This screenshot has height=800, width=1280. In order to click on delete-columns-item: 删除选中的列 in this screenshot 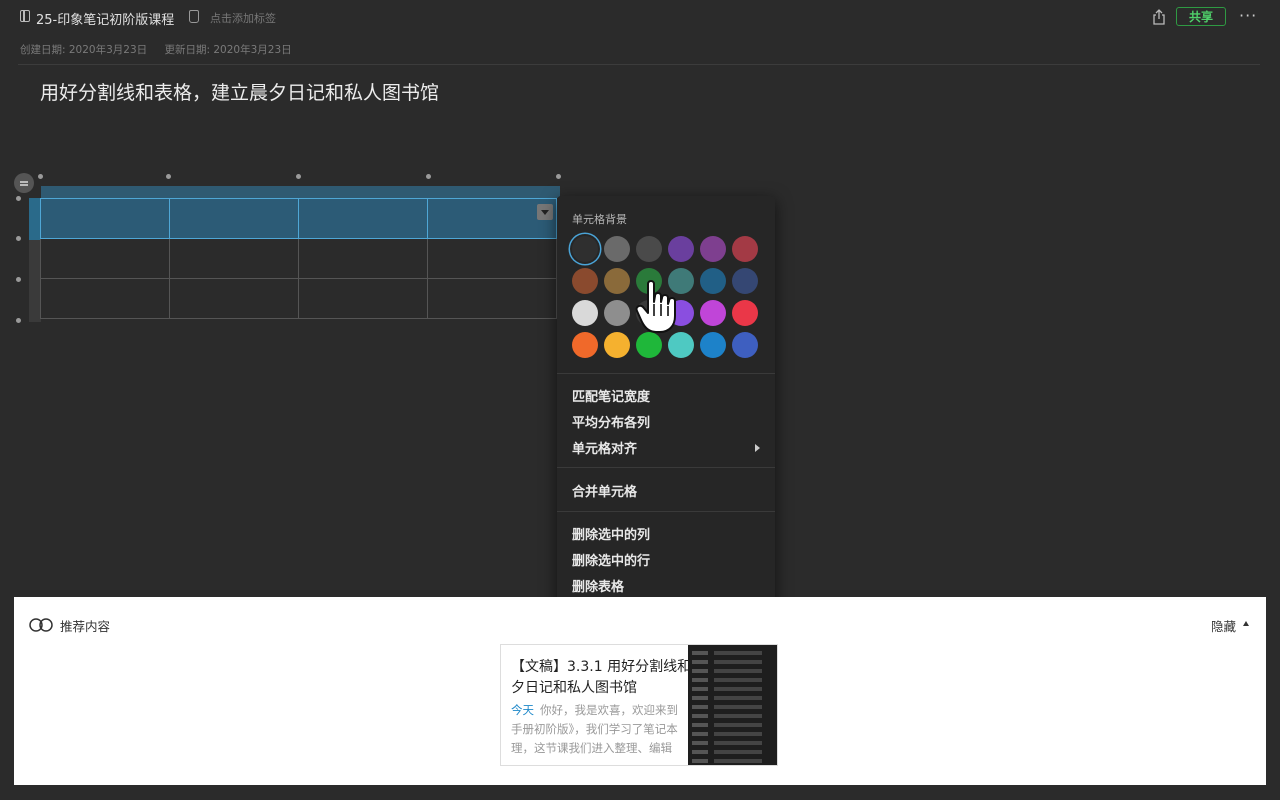, I will do `click(611, 533)`.